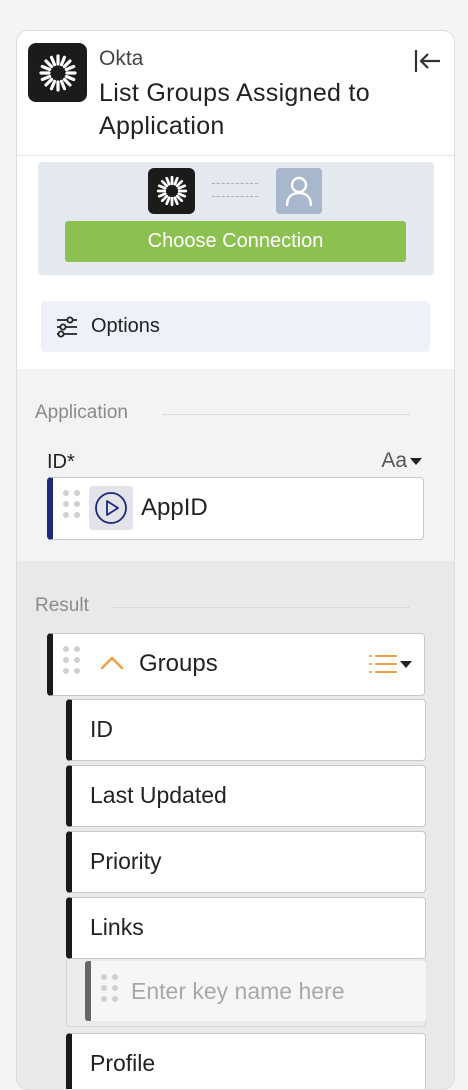  I want to click on sliders-icon, so click(67, 326).